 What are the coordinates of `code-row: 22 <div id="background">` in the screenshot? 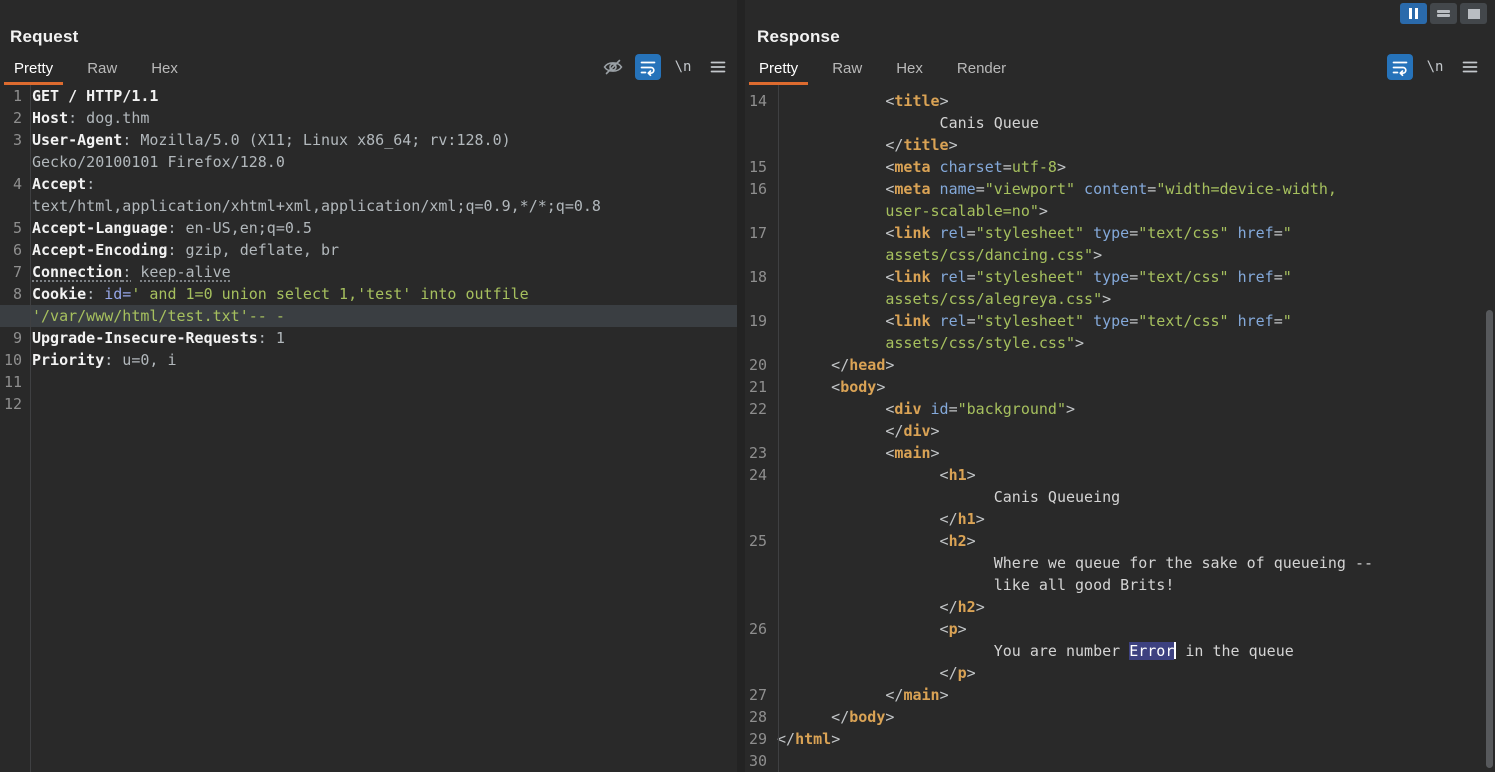 It's located at (1120, 409).